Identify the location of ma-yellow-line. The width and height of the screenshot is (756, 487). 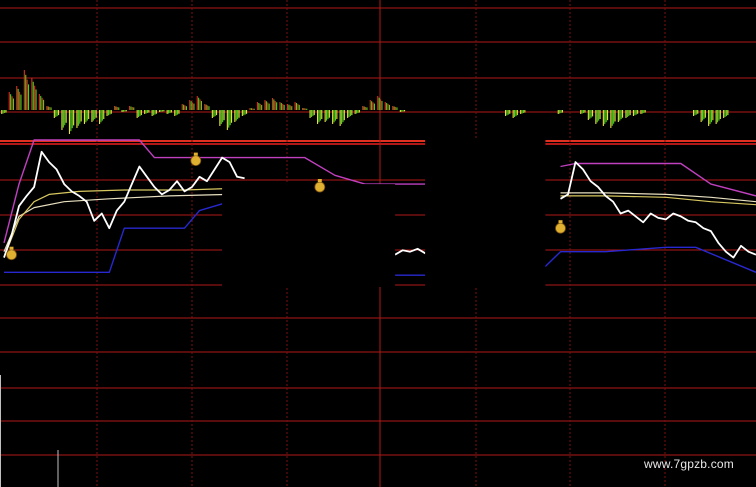
(658, 200).